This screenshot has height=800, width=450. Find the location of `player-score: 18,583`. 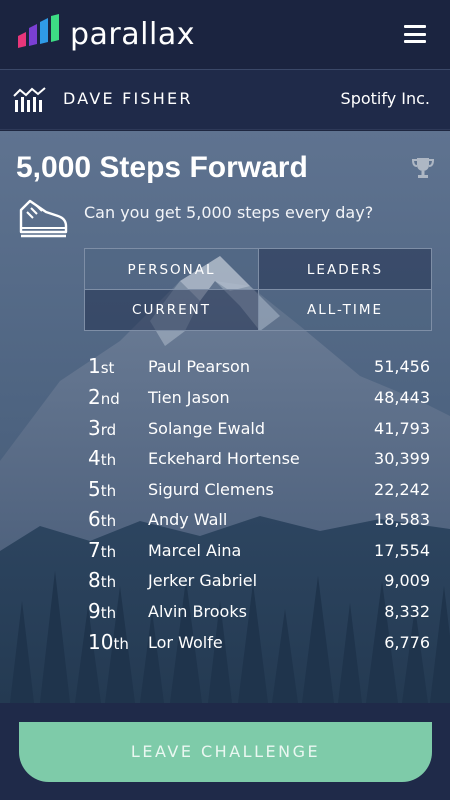

player-score: 18,583 is located at coordinates (402, 519).